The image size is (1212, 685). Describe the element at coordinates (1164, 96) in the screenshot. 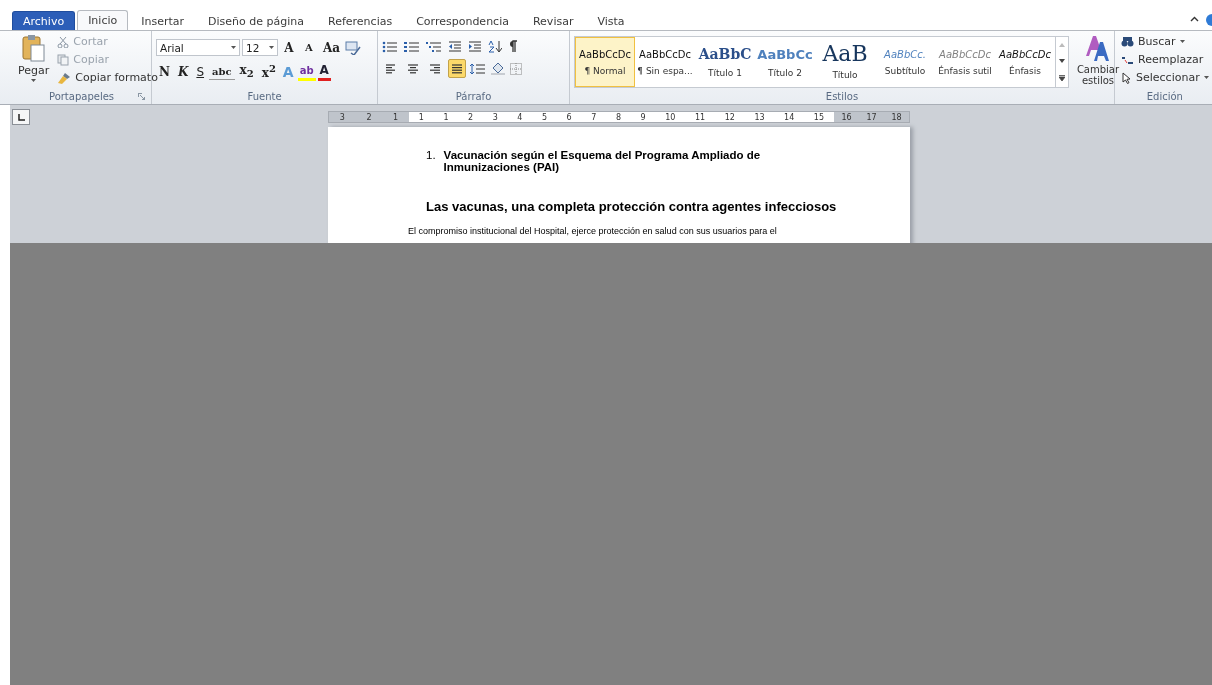

I see `group-label: Edición` at that location.